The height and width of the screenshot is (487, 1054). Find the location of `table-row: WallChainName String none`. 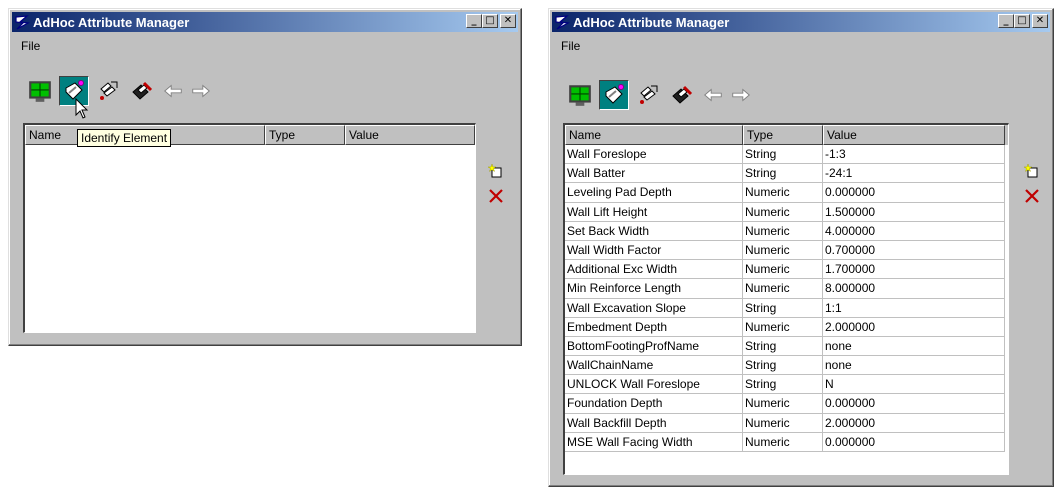

table-row: WallChainName String none is located at coordinates (786, 366).